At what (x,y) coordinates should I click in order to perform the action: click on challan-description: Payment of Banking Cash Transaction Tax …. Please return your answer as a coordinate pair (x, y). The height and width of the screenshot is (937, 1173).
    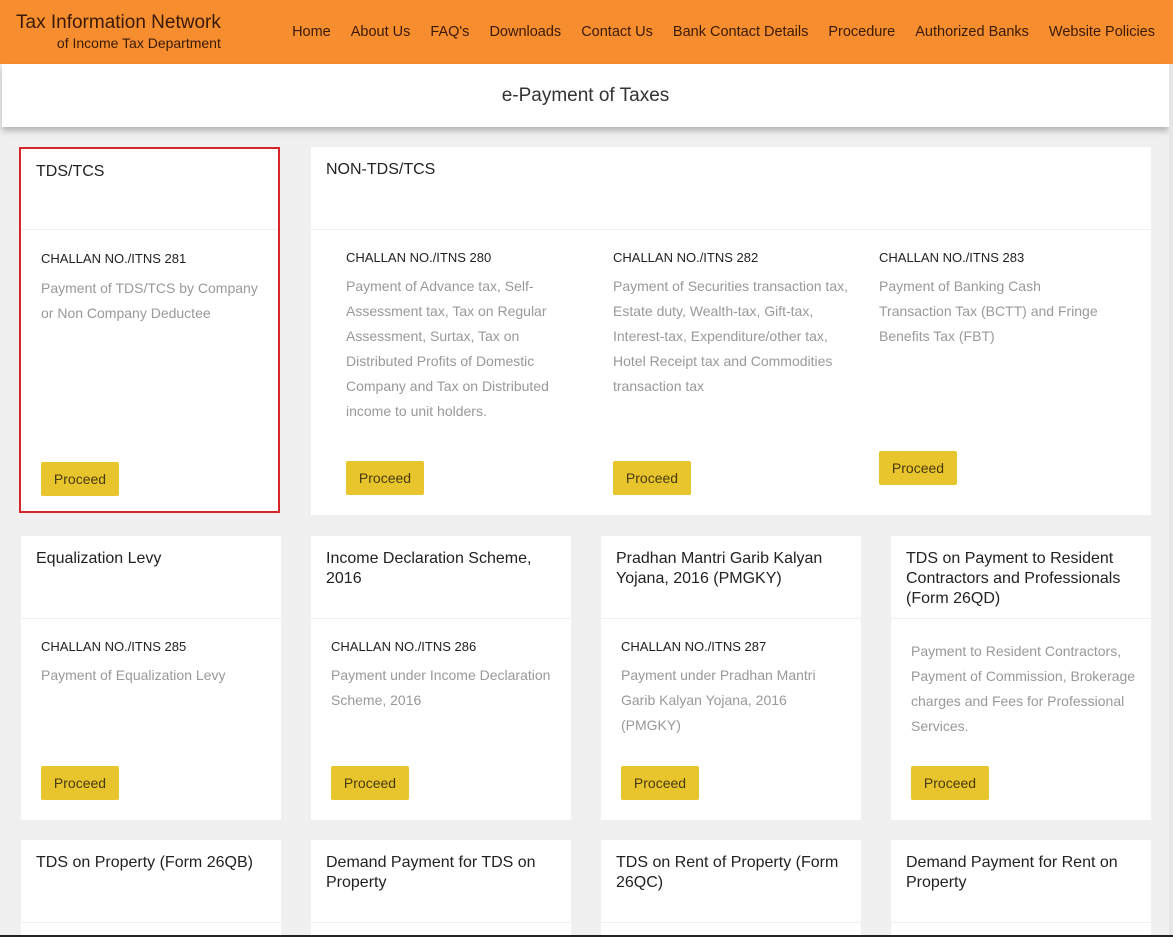
    Looking at the image, I should click on (988, 311).